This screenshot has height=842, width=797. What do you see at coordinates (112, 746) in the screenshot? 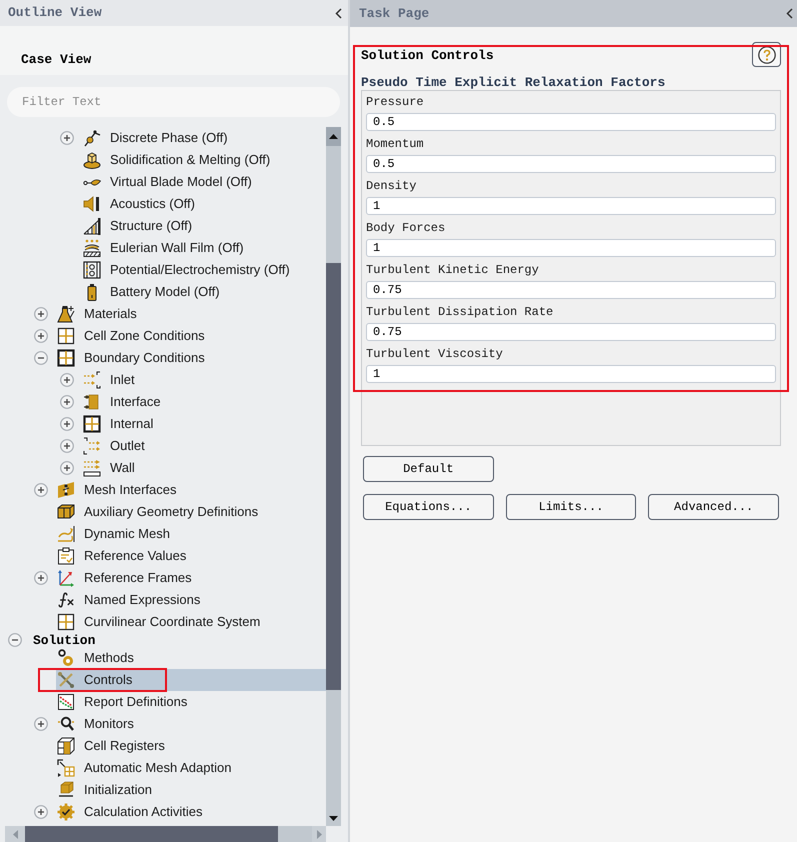
I see `tree-item: Cell Registers` at bounding box center [112, 746].